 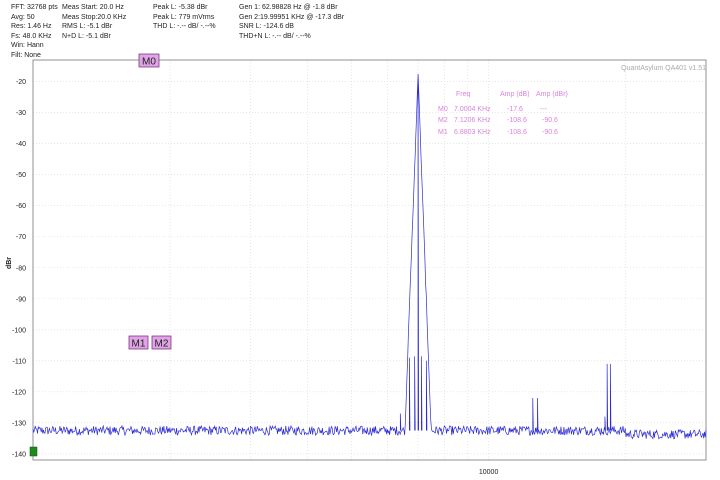 I want to click on y-tick-label: -110, so click(x=20, y=361).